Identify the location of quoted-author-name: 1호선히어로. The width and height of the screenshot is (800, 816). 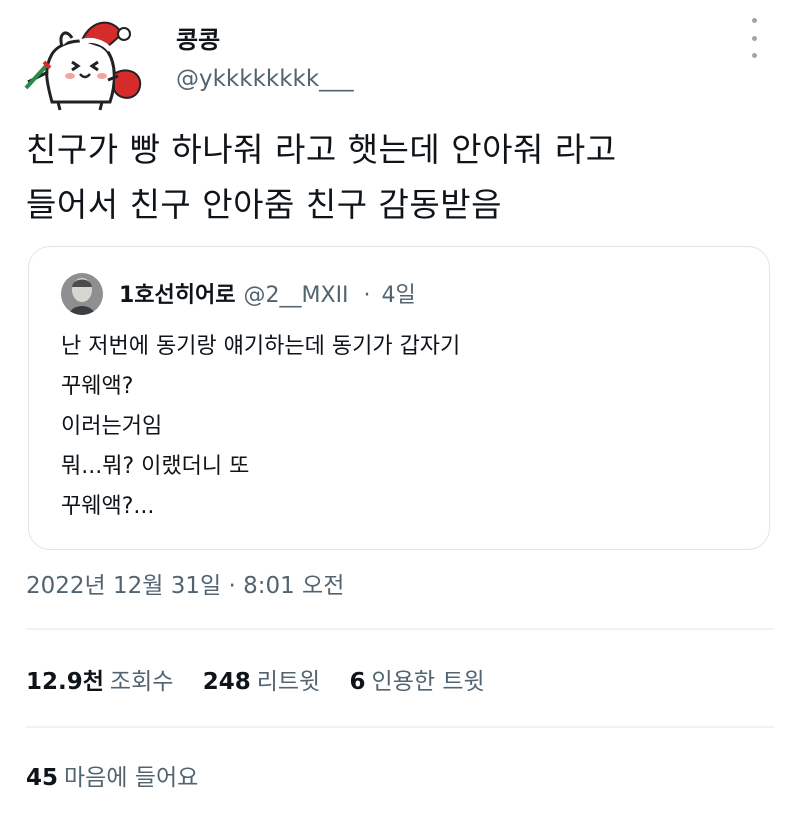
(177, 295).